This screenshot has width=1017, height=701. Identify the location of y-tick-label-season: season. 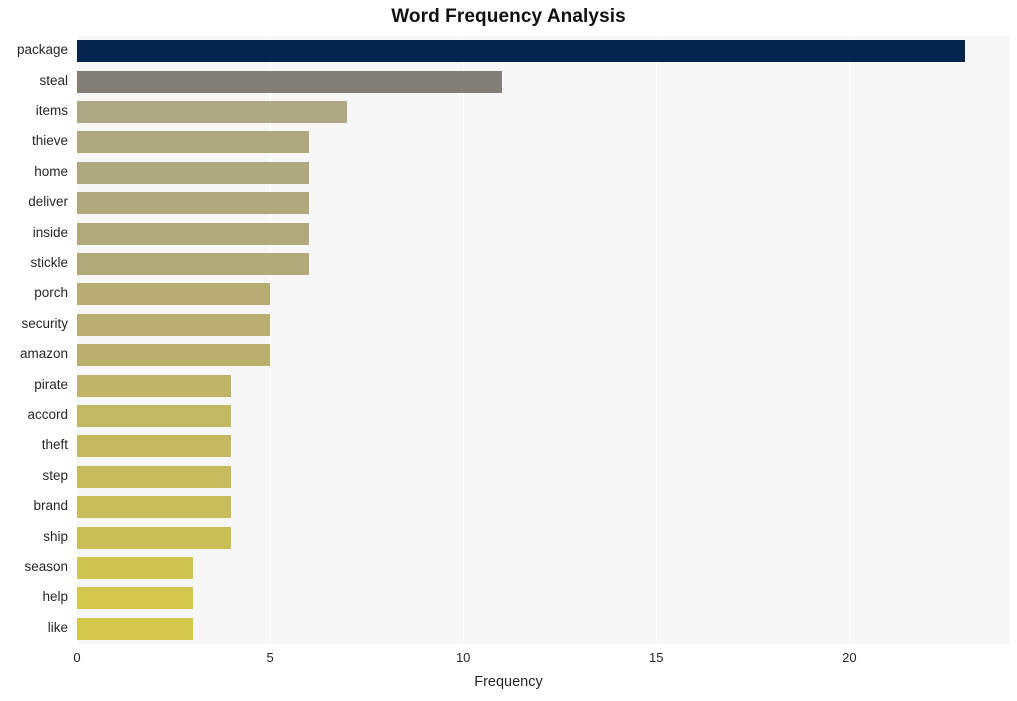
(46, 566).